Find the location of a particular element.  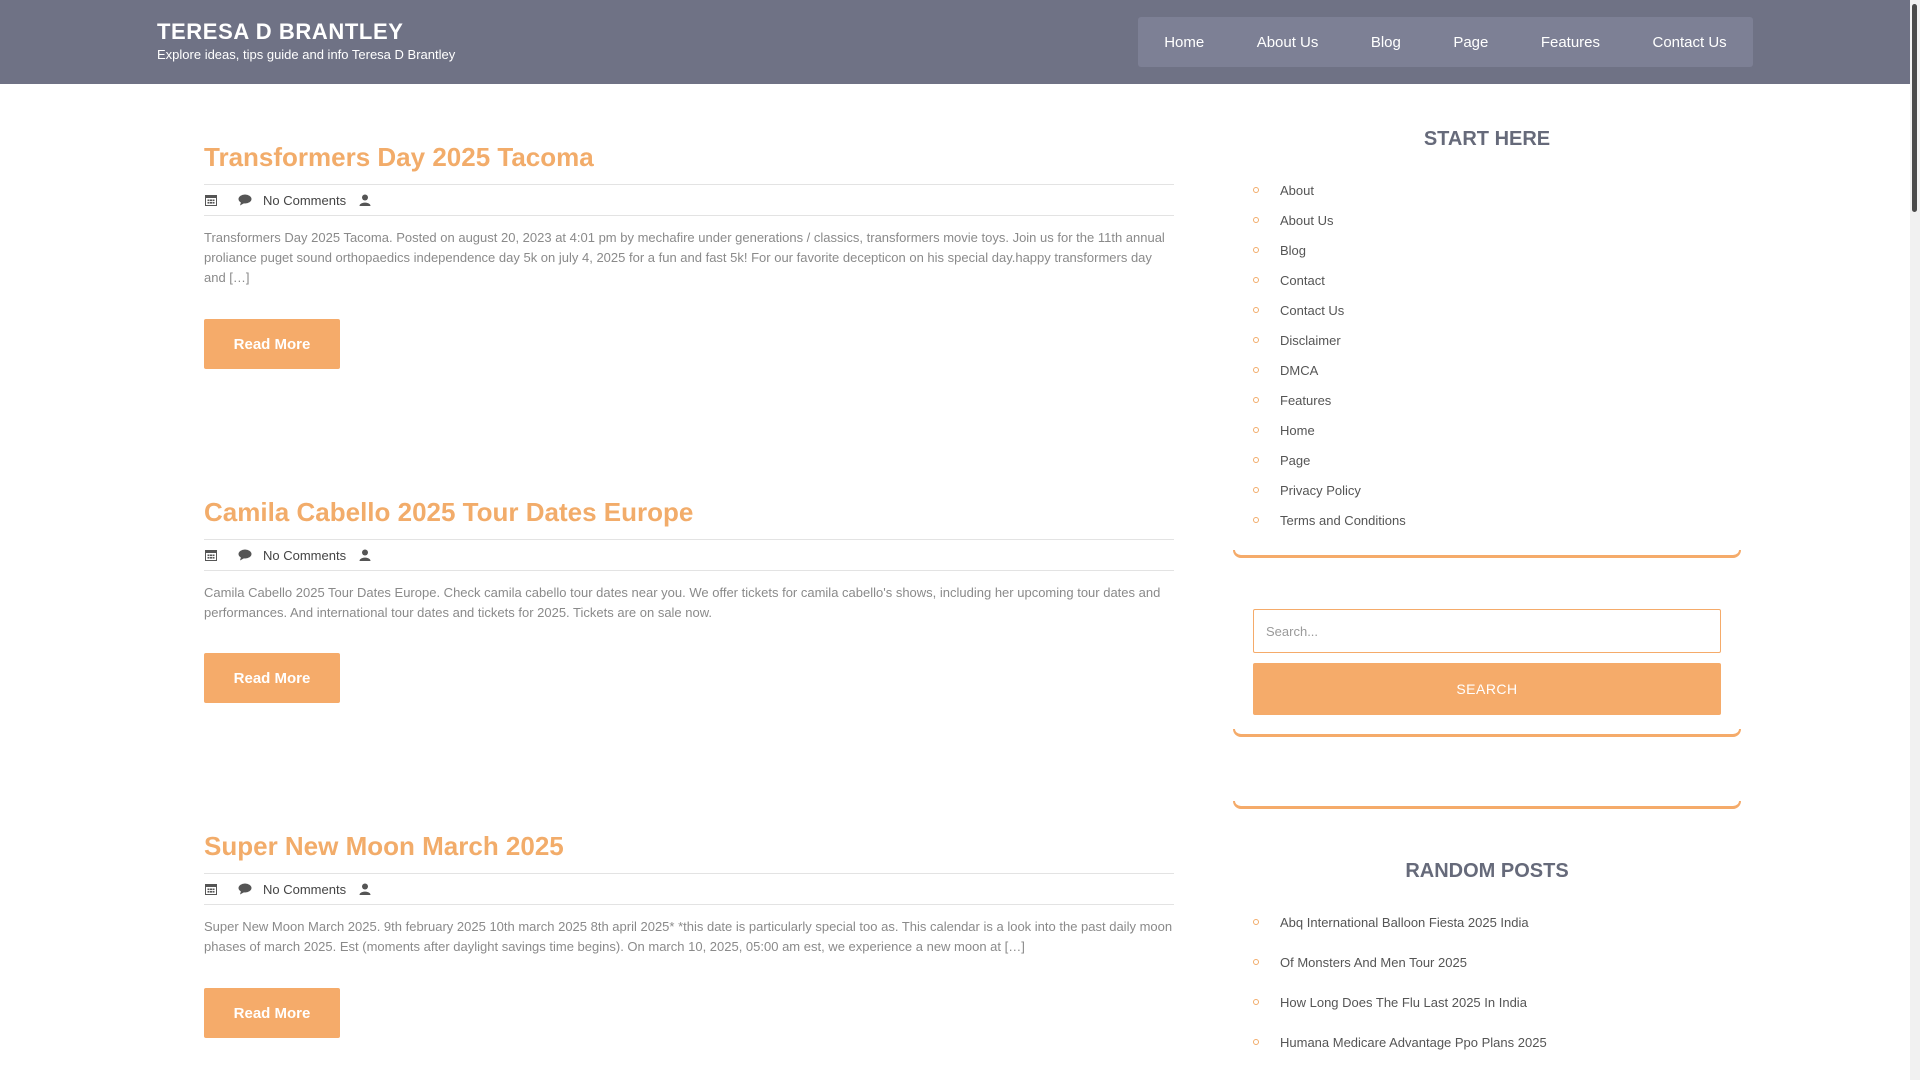

list-item: DMCA is located at coordinates (1488, 370).